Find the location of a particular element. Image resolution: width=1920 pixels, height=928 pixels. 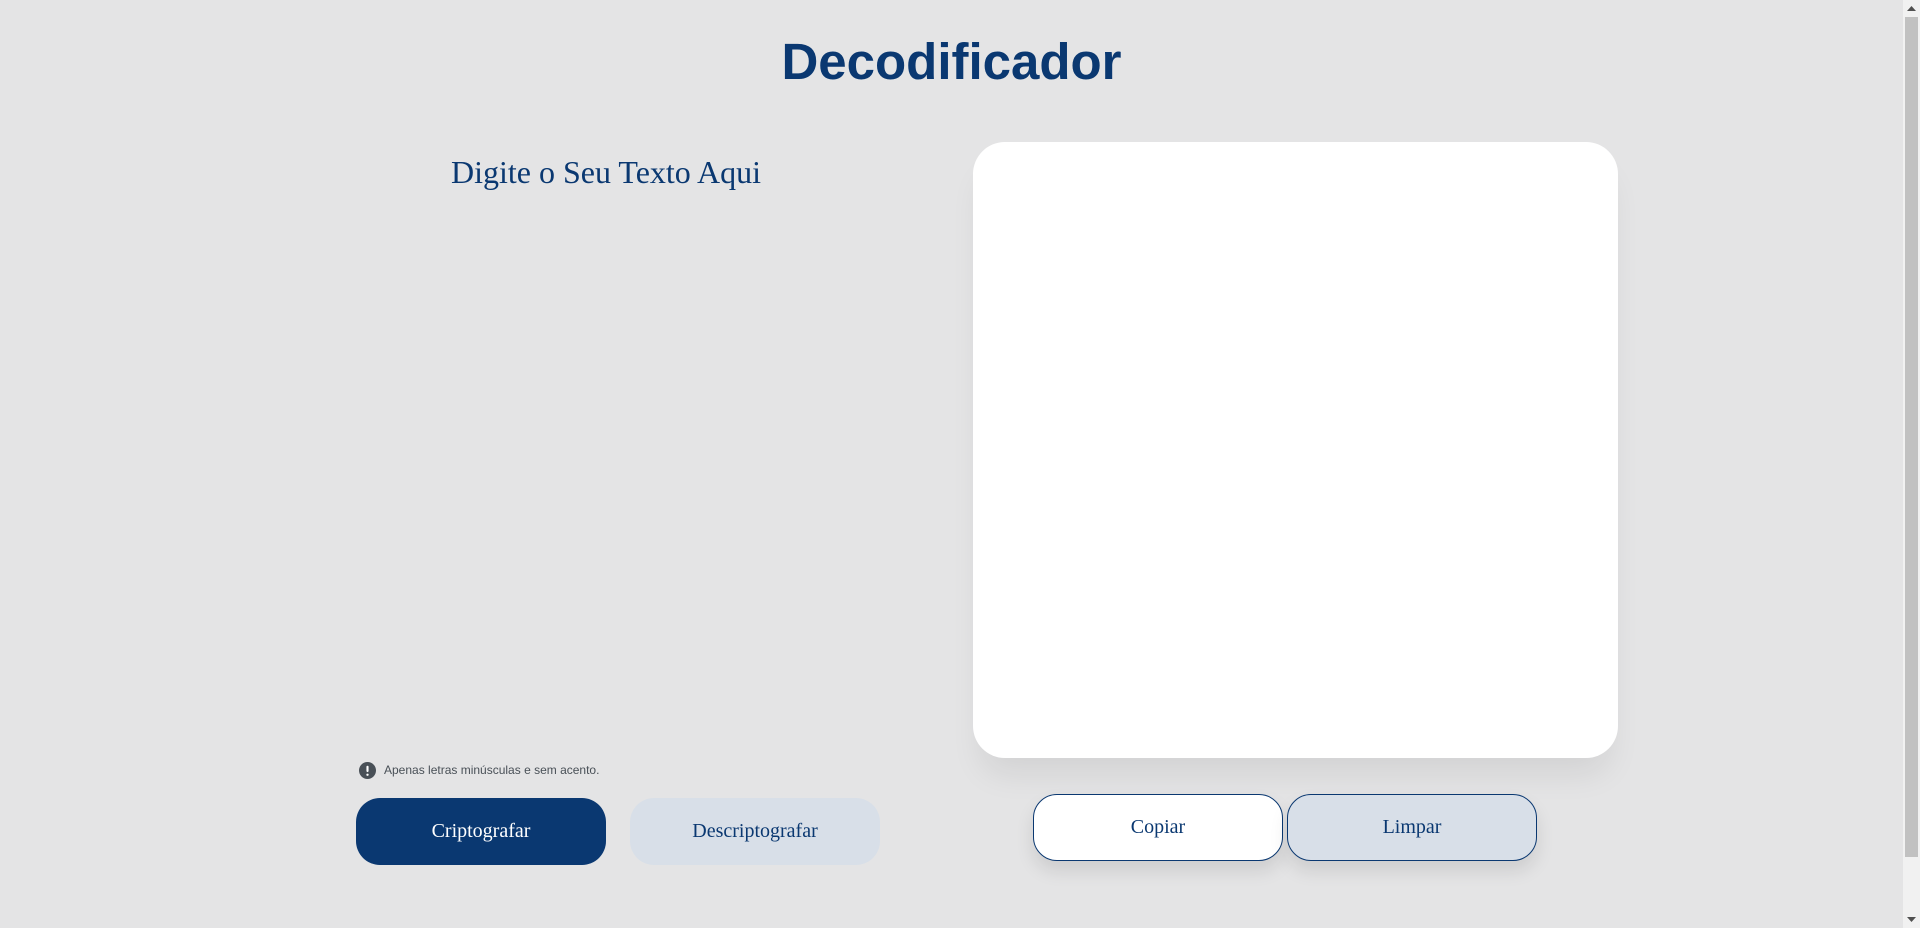

hint-text: Apenas letras minúsculas e sem acento. is located at coordinates (492, 770).